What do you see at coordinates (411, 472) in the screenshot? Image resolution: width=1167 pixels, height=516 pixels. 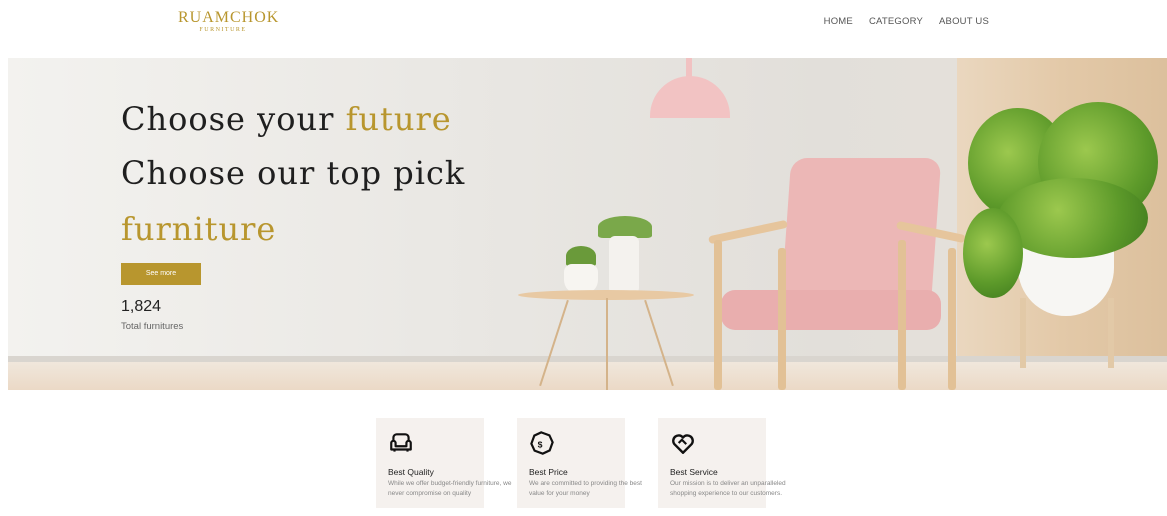 I see `feature-title: Best Quality` at bounding box center [411, 472].